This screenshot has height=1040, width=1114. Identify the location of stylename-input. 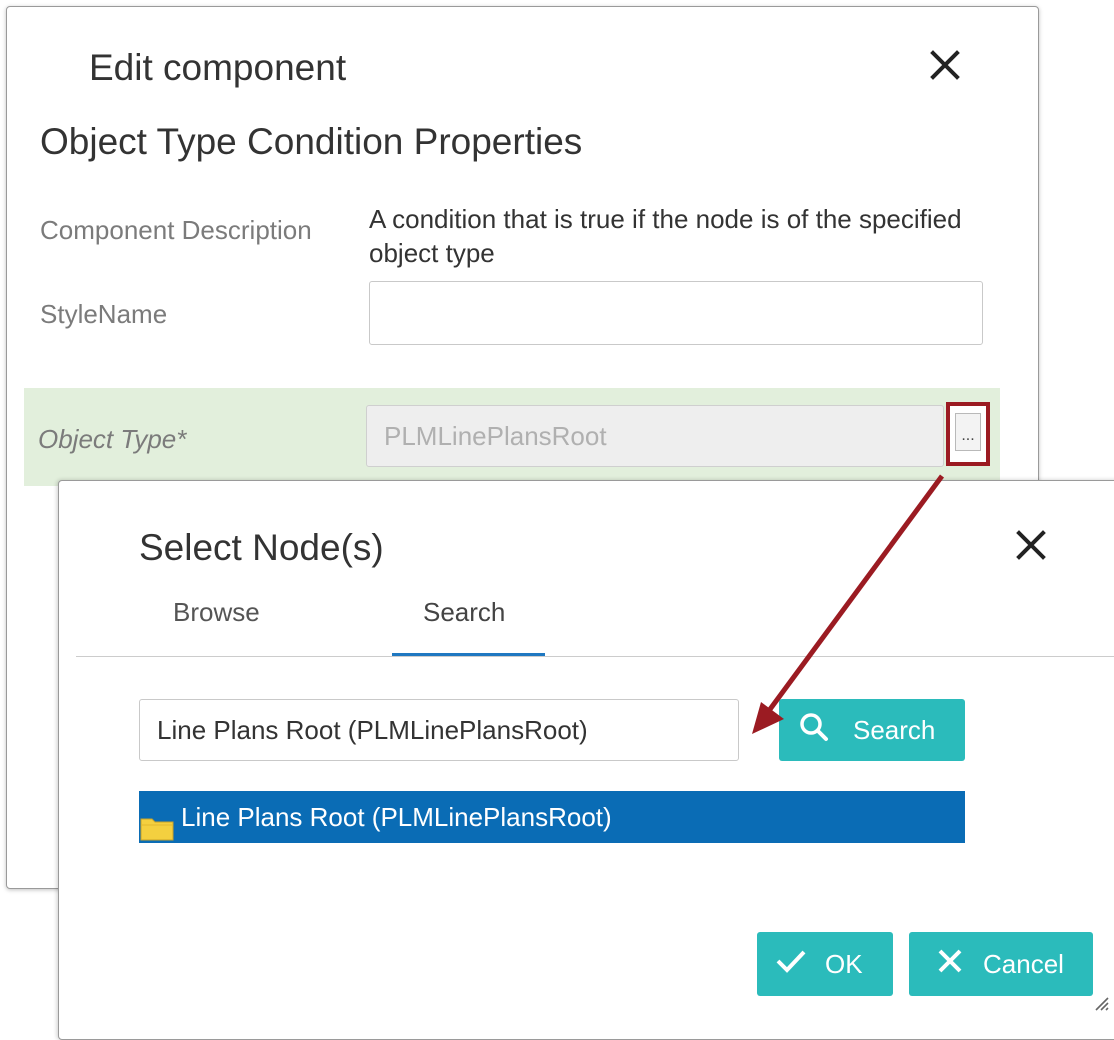
(676, 313).